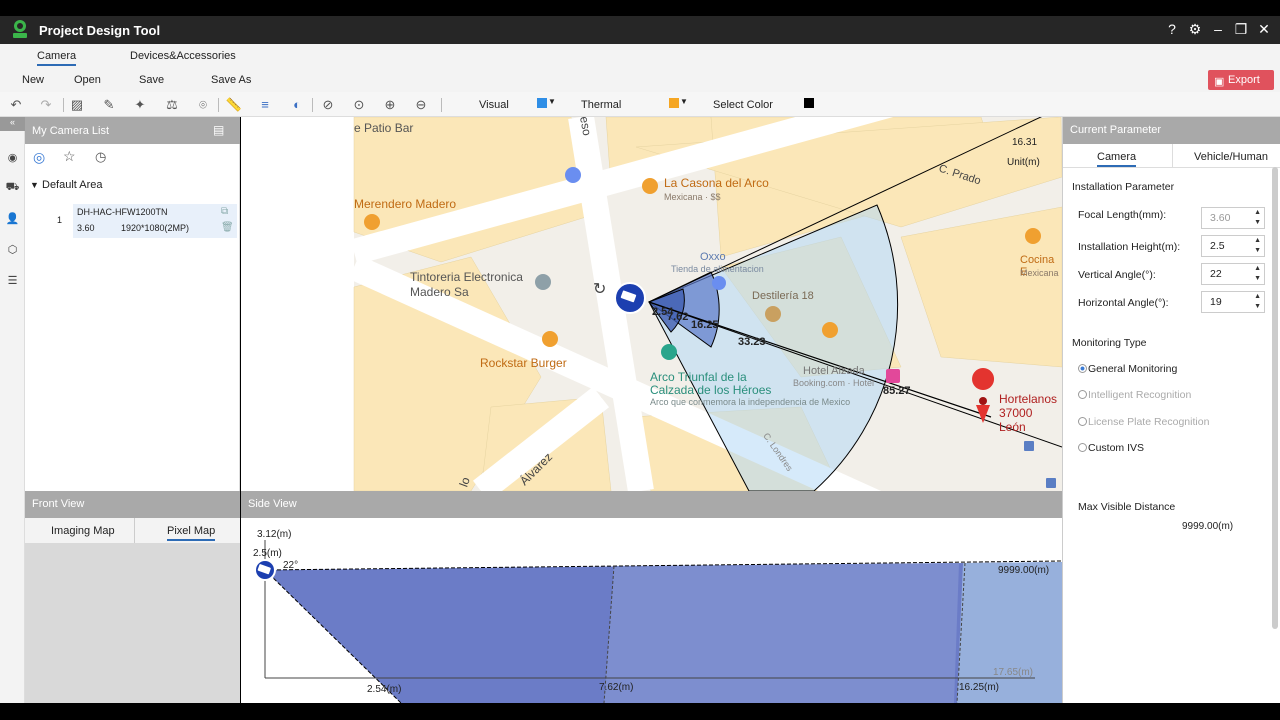 This screenshot has width=1280, height=720. Describe the element at coordinates (599, 289) in the screenshot. I see `rotate-handle-icon: ↻` at that location.